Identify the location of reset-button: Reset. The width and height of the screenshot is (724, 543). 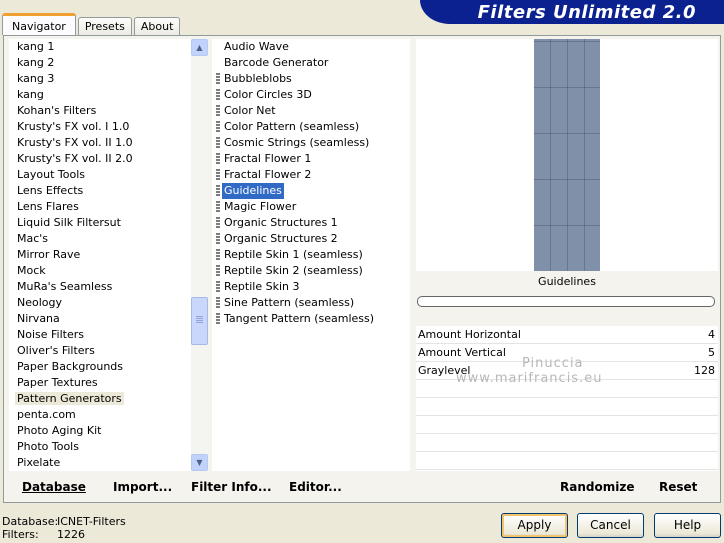
(678, 487).